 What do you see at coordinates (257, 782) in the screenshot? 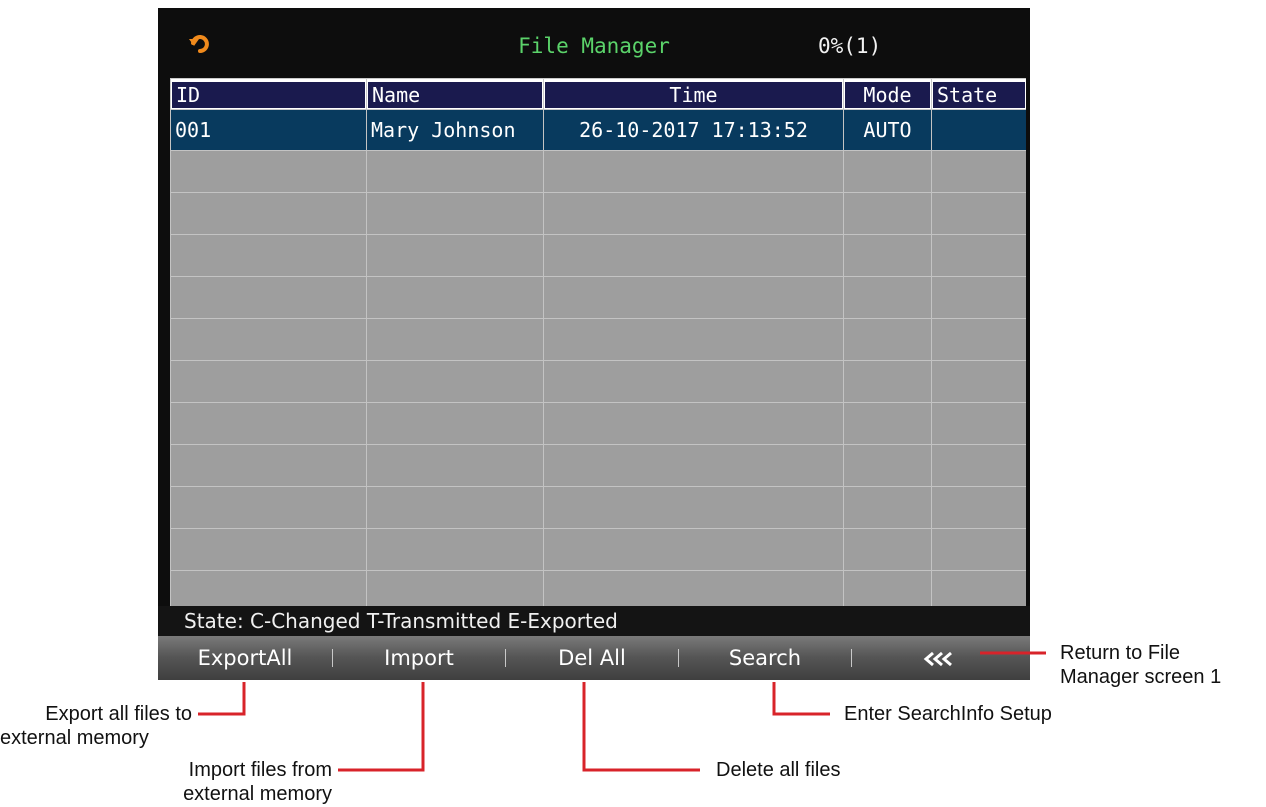
I see `callout-import: Import files from external memory` at bounding box center [257, 782].